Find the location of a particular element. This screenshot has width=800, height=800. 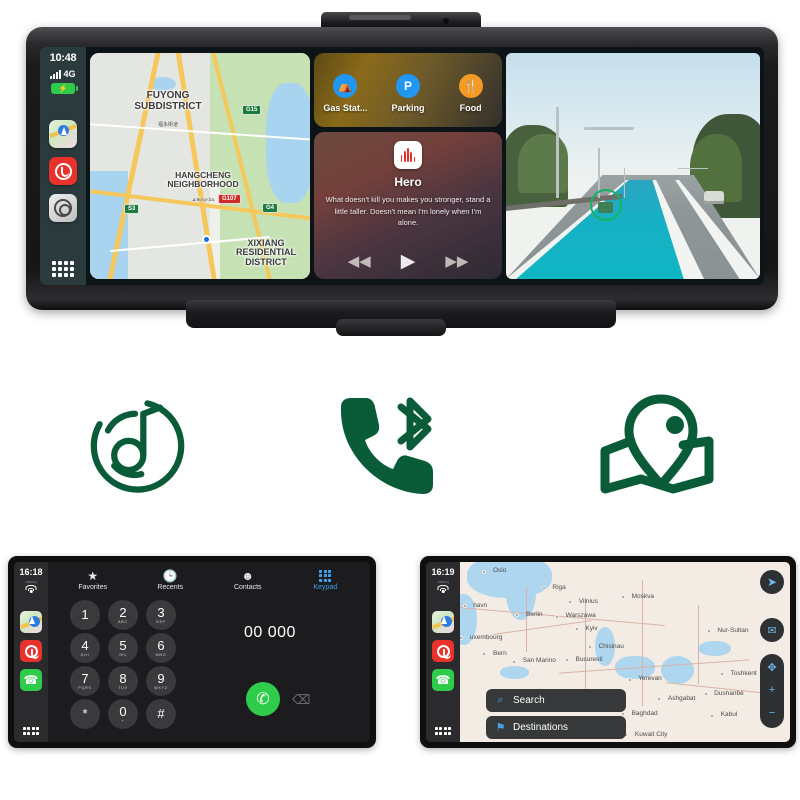

keypad-key: 7 PQRS is located at coordinates (85, 681).